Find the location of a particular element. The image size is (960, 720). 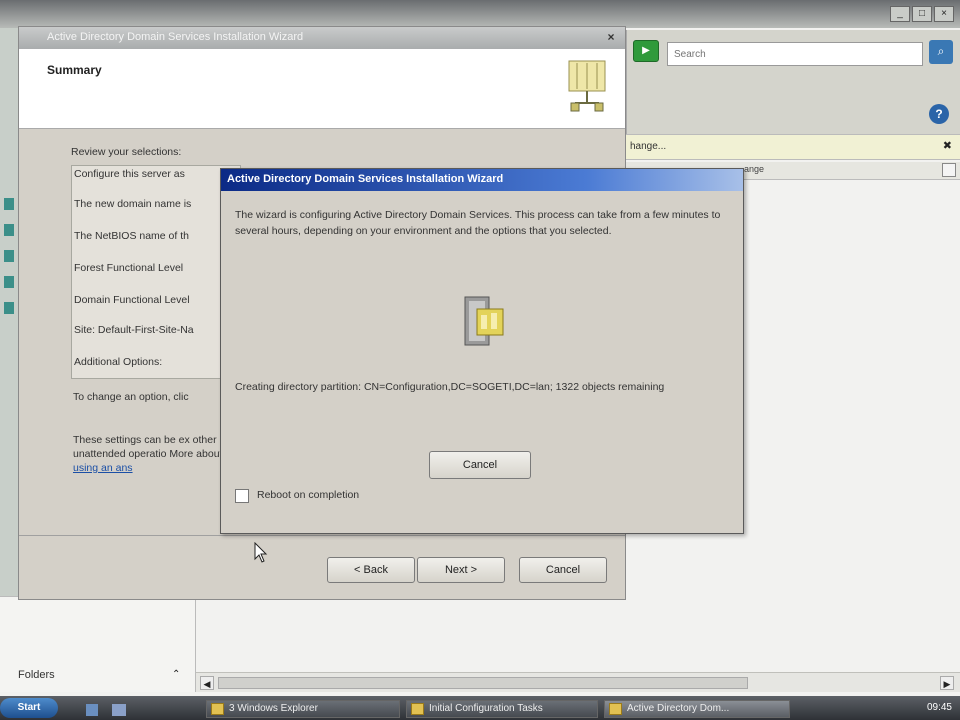

review-label: Review your selections: is located at coordinates (126, 152).